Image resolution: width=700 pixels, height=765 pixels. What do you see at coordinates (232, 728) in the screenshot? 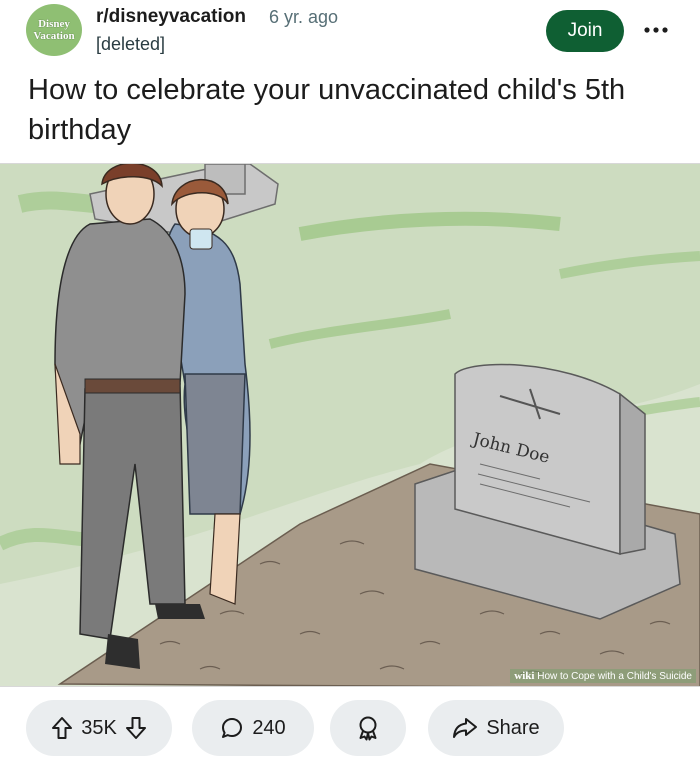
I see `comment-bubble-icon` at bounding box center [232, 728].